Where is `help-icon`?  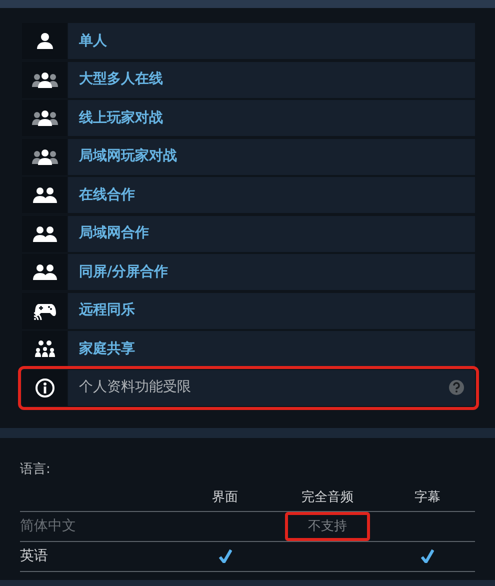
help-icon is located at coordinates (456, 387).